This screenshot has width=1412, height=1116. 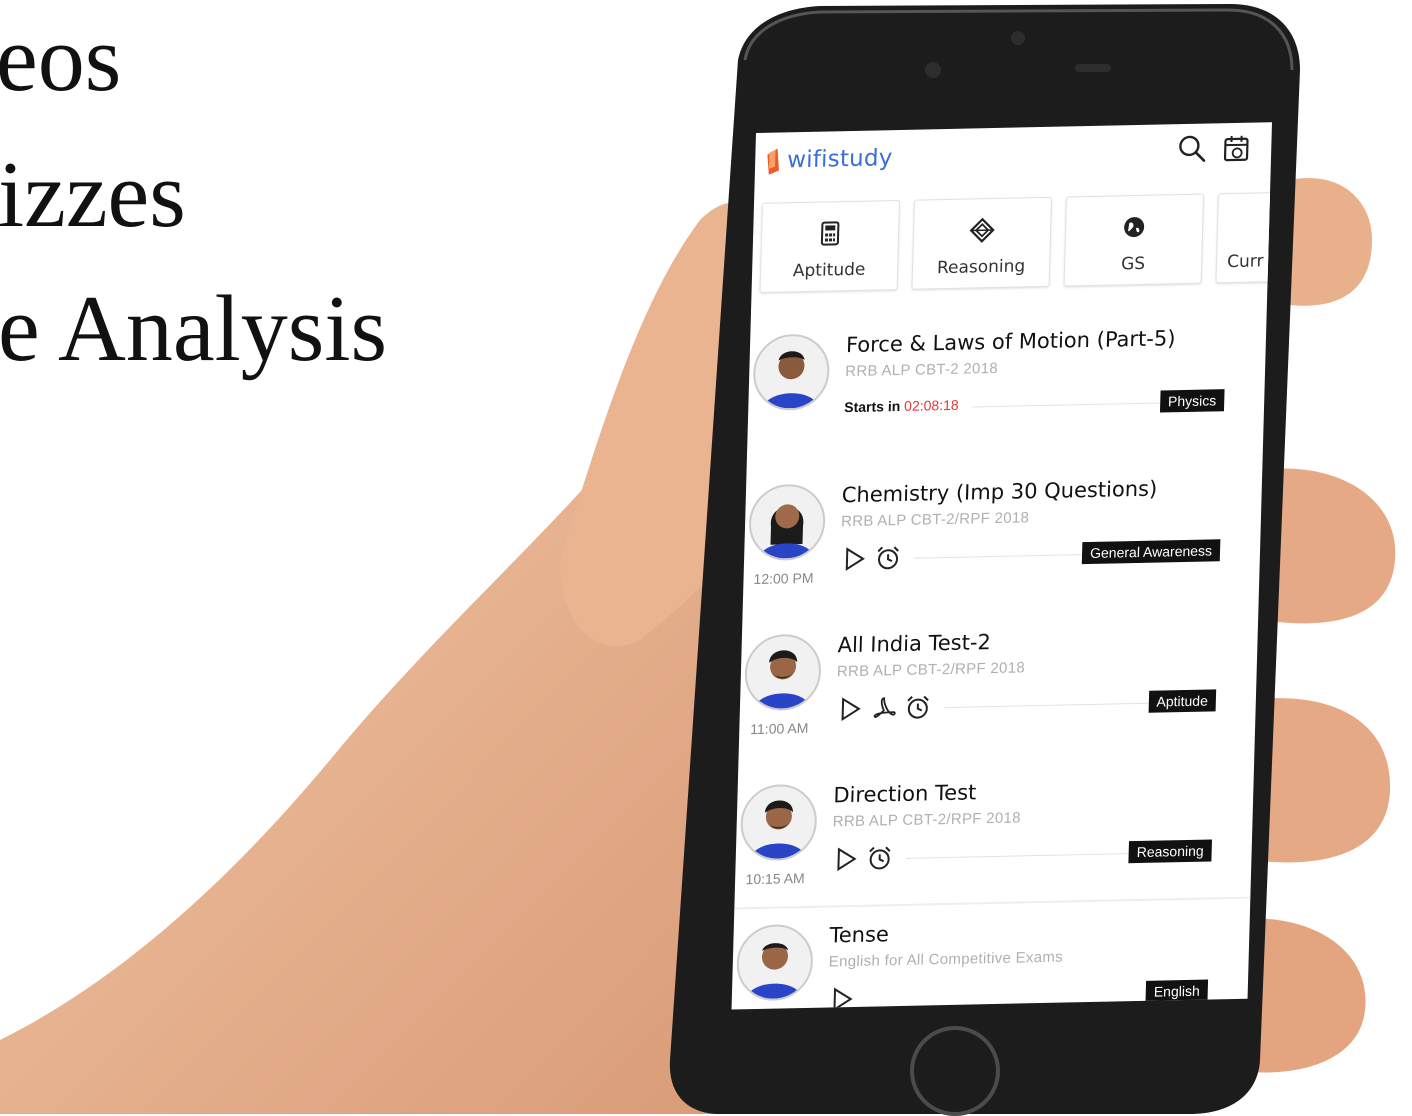 I want to click on category-label: GS, so click(x=1133, y=264).